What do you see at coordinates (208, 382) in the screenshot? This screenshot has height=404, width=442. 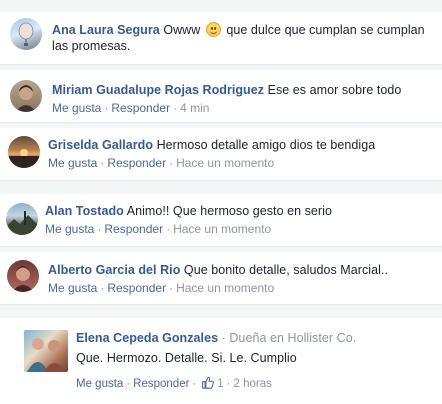 I see `thumbs-up-icon` at bounding box center [208, 382].